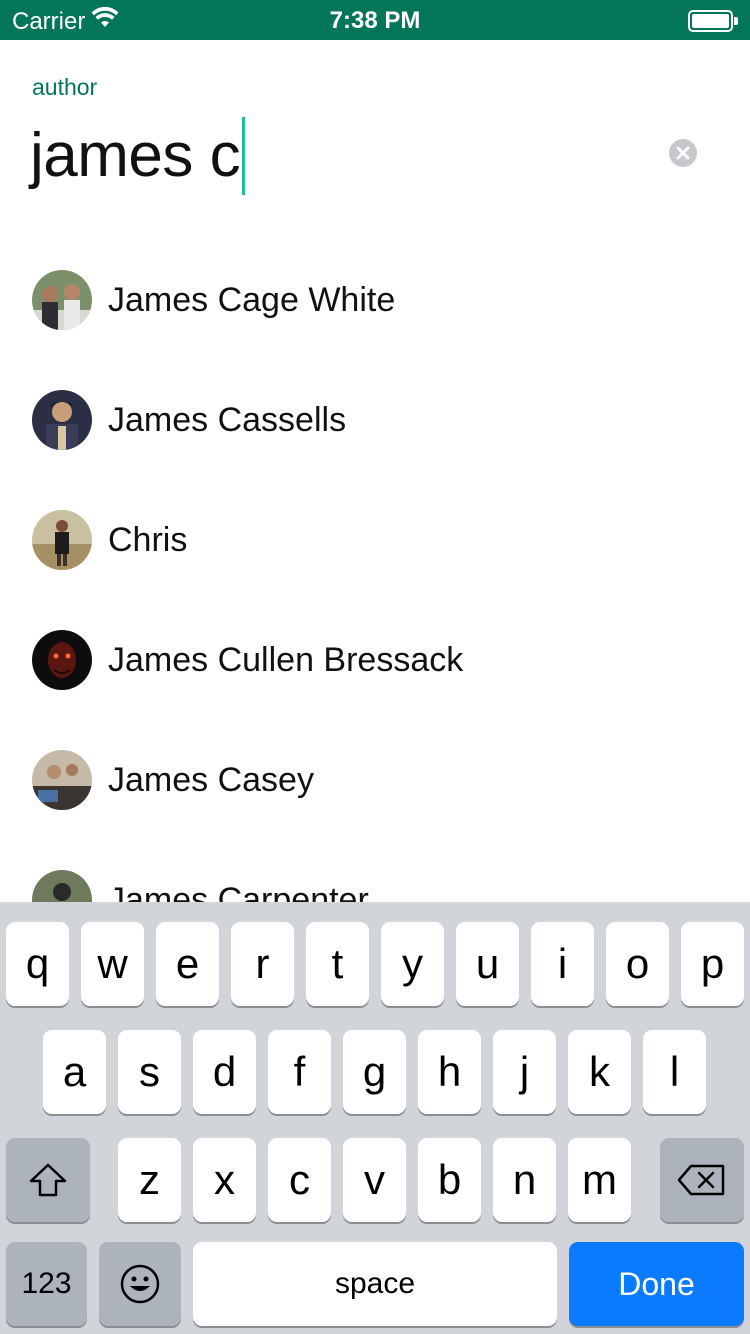 The width and height of the screenshot is (750, 1334). I want to click on search-query-text: james c, so click(135, 156).